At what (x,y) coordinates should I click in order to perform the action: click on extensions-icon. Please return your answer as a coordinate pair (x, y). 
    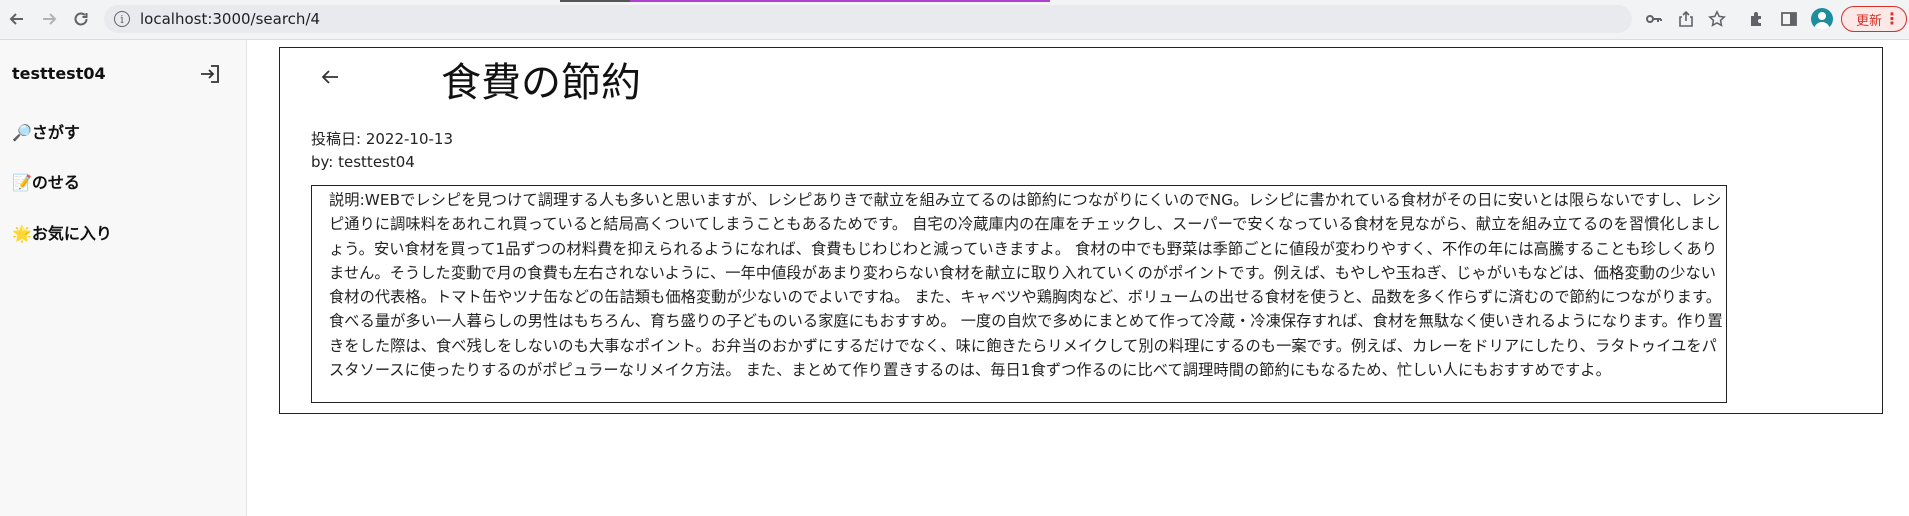
    Looking at the image, I should click on (1757, 19).